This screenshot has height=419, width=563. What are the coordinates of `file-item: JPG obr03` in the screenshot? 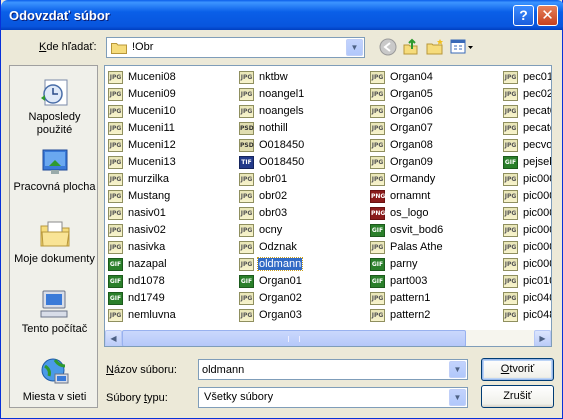 It's located at (272, 214).